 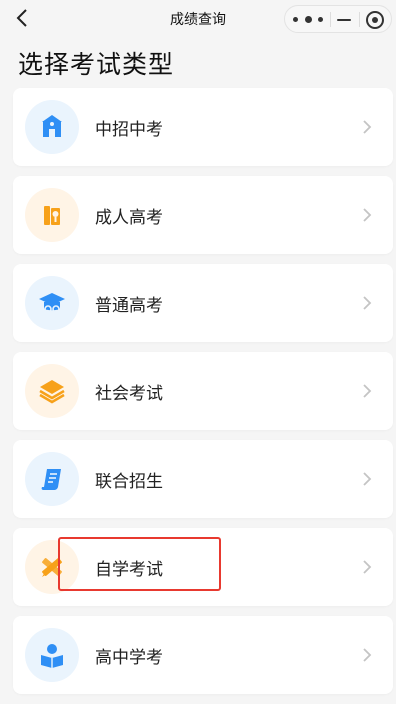 I want to click on minimize-icon, so click(x=344, y=20).